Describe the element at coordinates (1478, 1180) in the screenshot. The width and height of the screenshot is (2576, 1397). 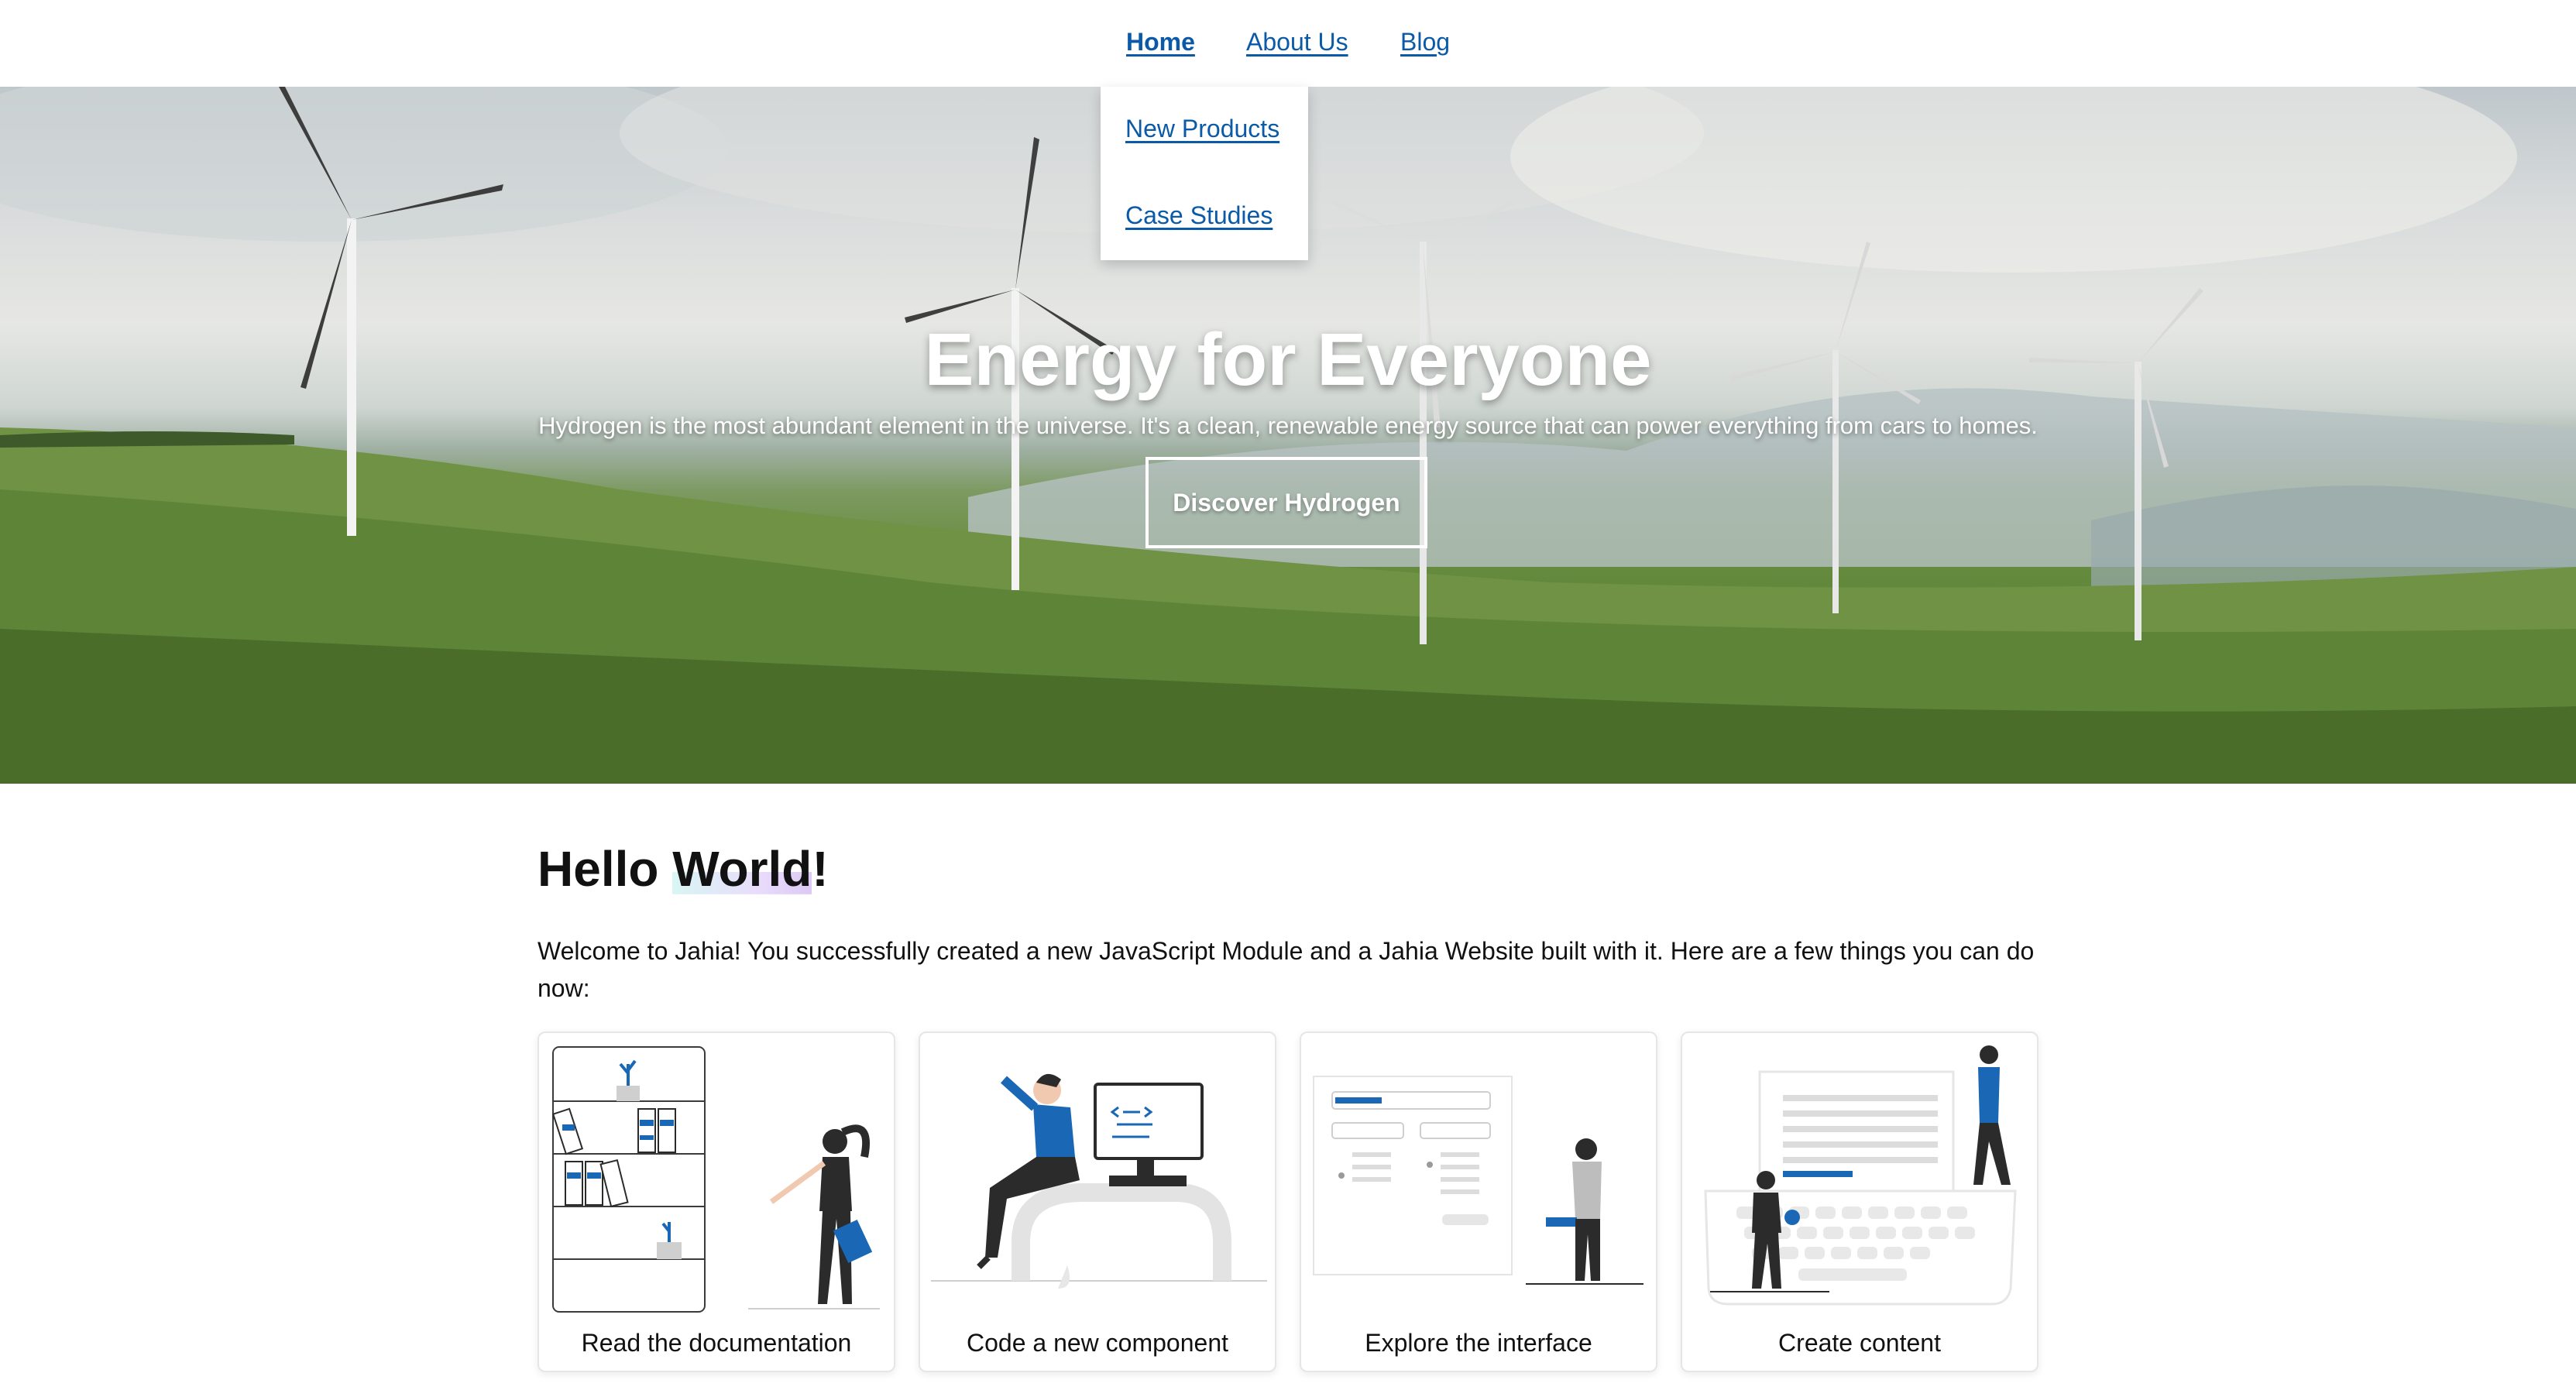
I see `interface-illustration-icon` at that location.